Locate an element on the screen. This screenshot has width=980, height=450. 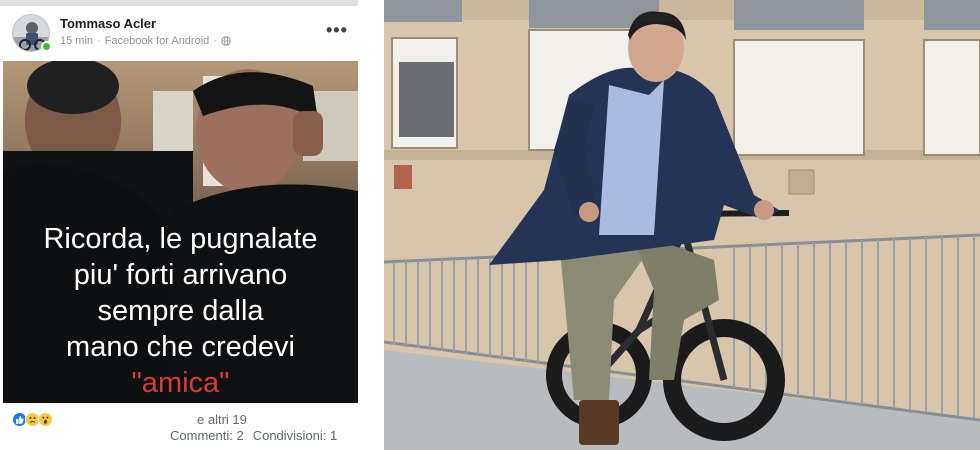
caption-highlight: "amica" is located at coordinates (180, 383).